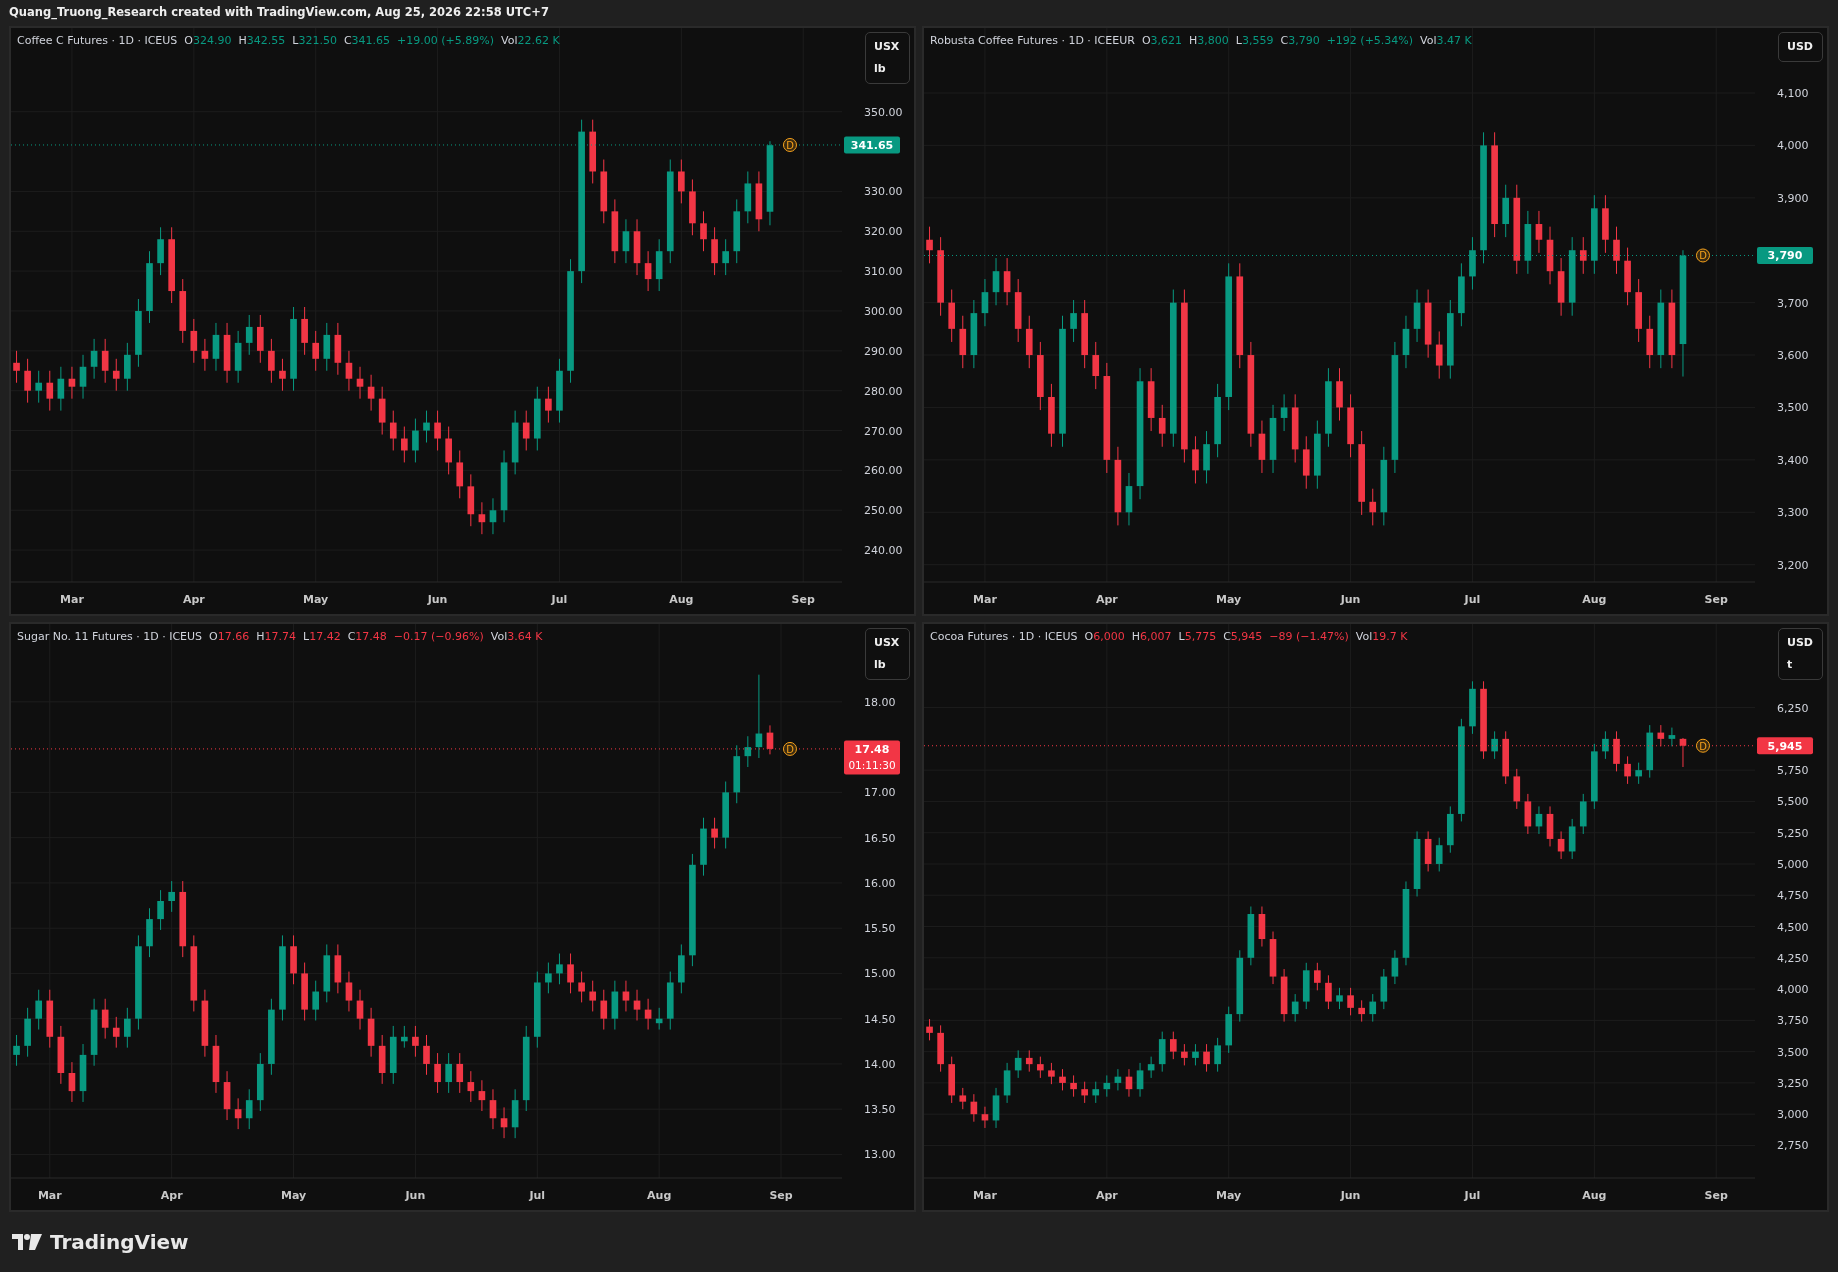 The width and height of the screenshot is (1838, 1272). I want to click on price-label: 17.00, so click(880, 793).